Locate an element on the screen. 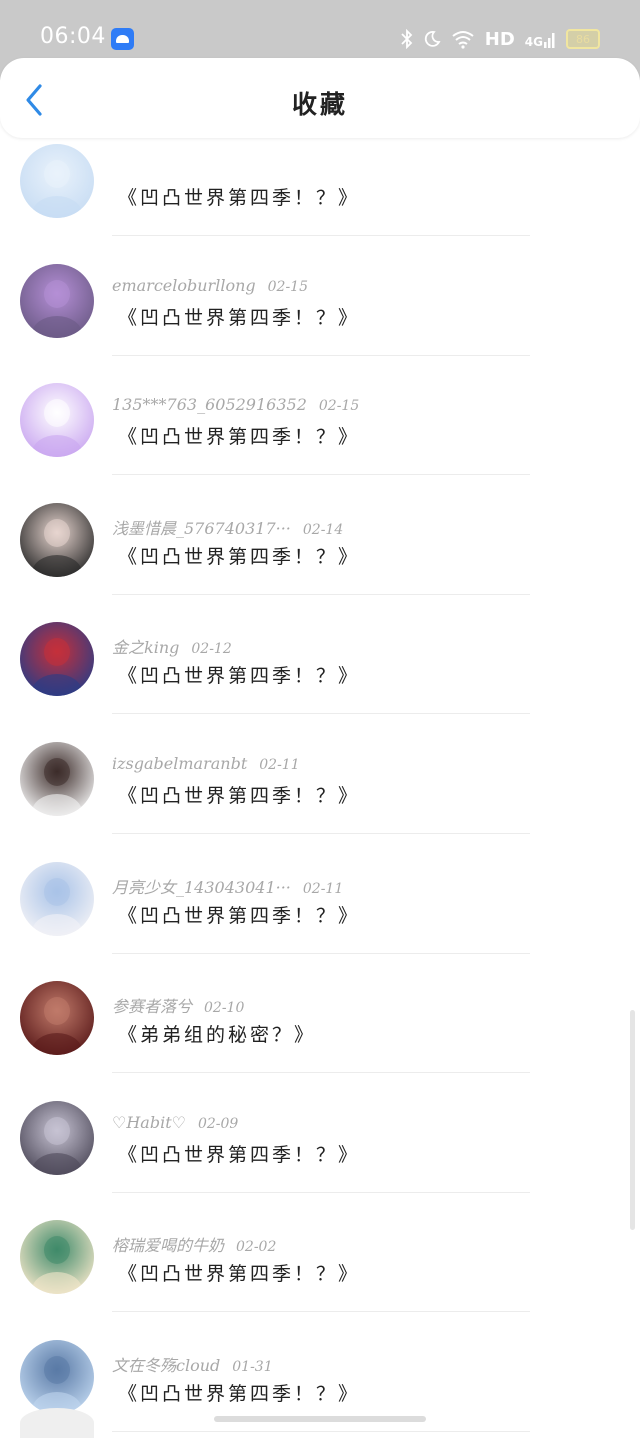 This screenshot has width=640, height=1438. item-meta: ♡Habit♡ 02-09 is located at coordinates (175, 1122).